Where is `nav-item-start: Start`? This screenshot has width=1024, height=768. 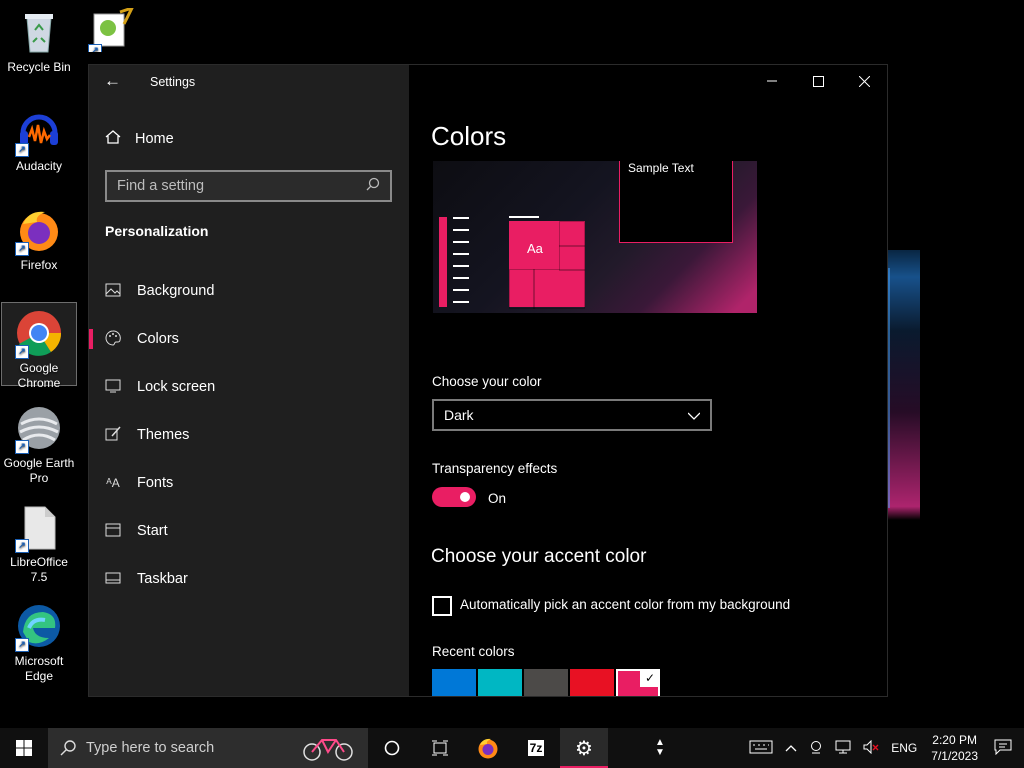
nav-item-start: Start is located at coordinates (249, 531).